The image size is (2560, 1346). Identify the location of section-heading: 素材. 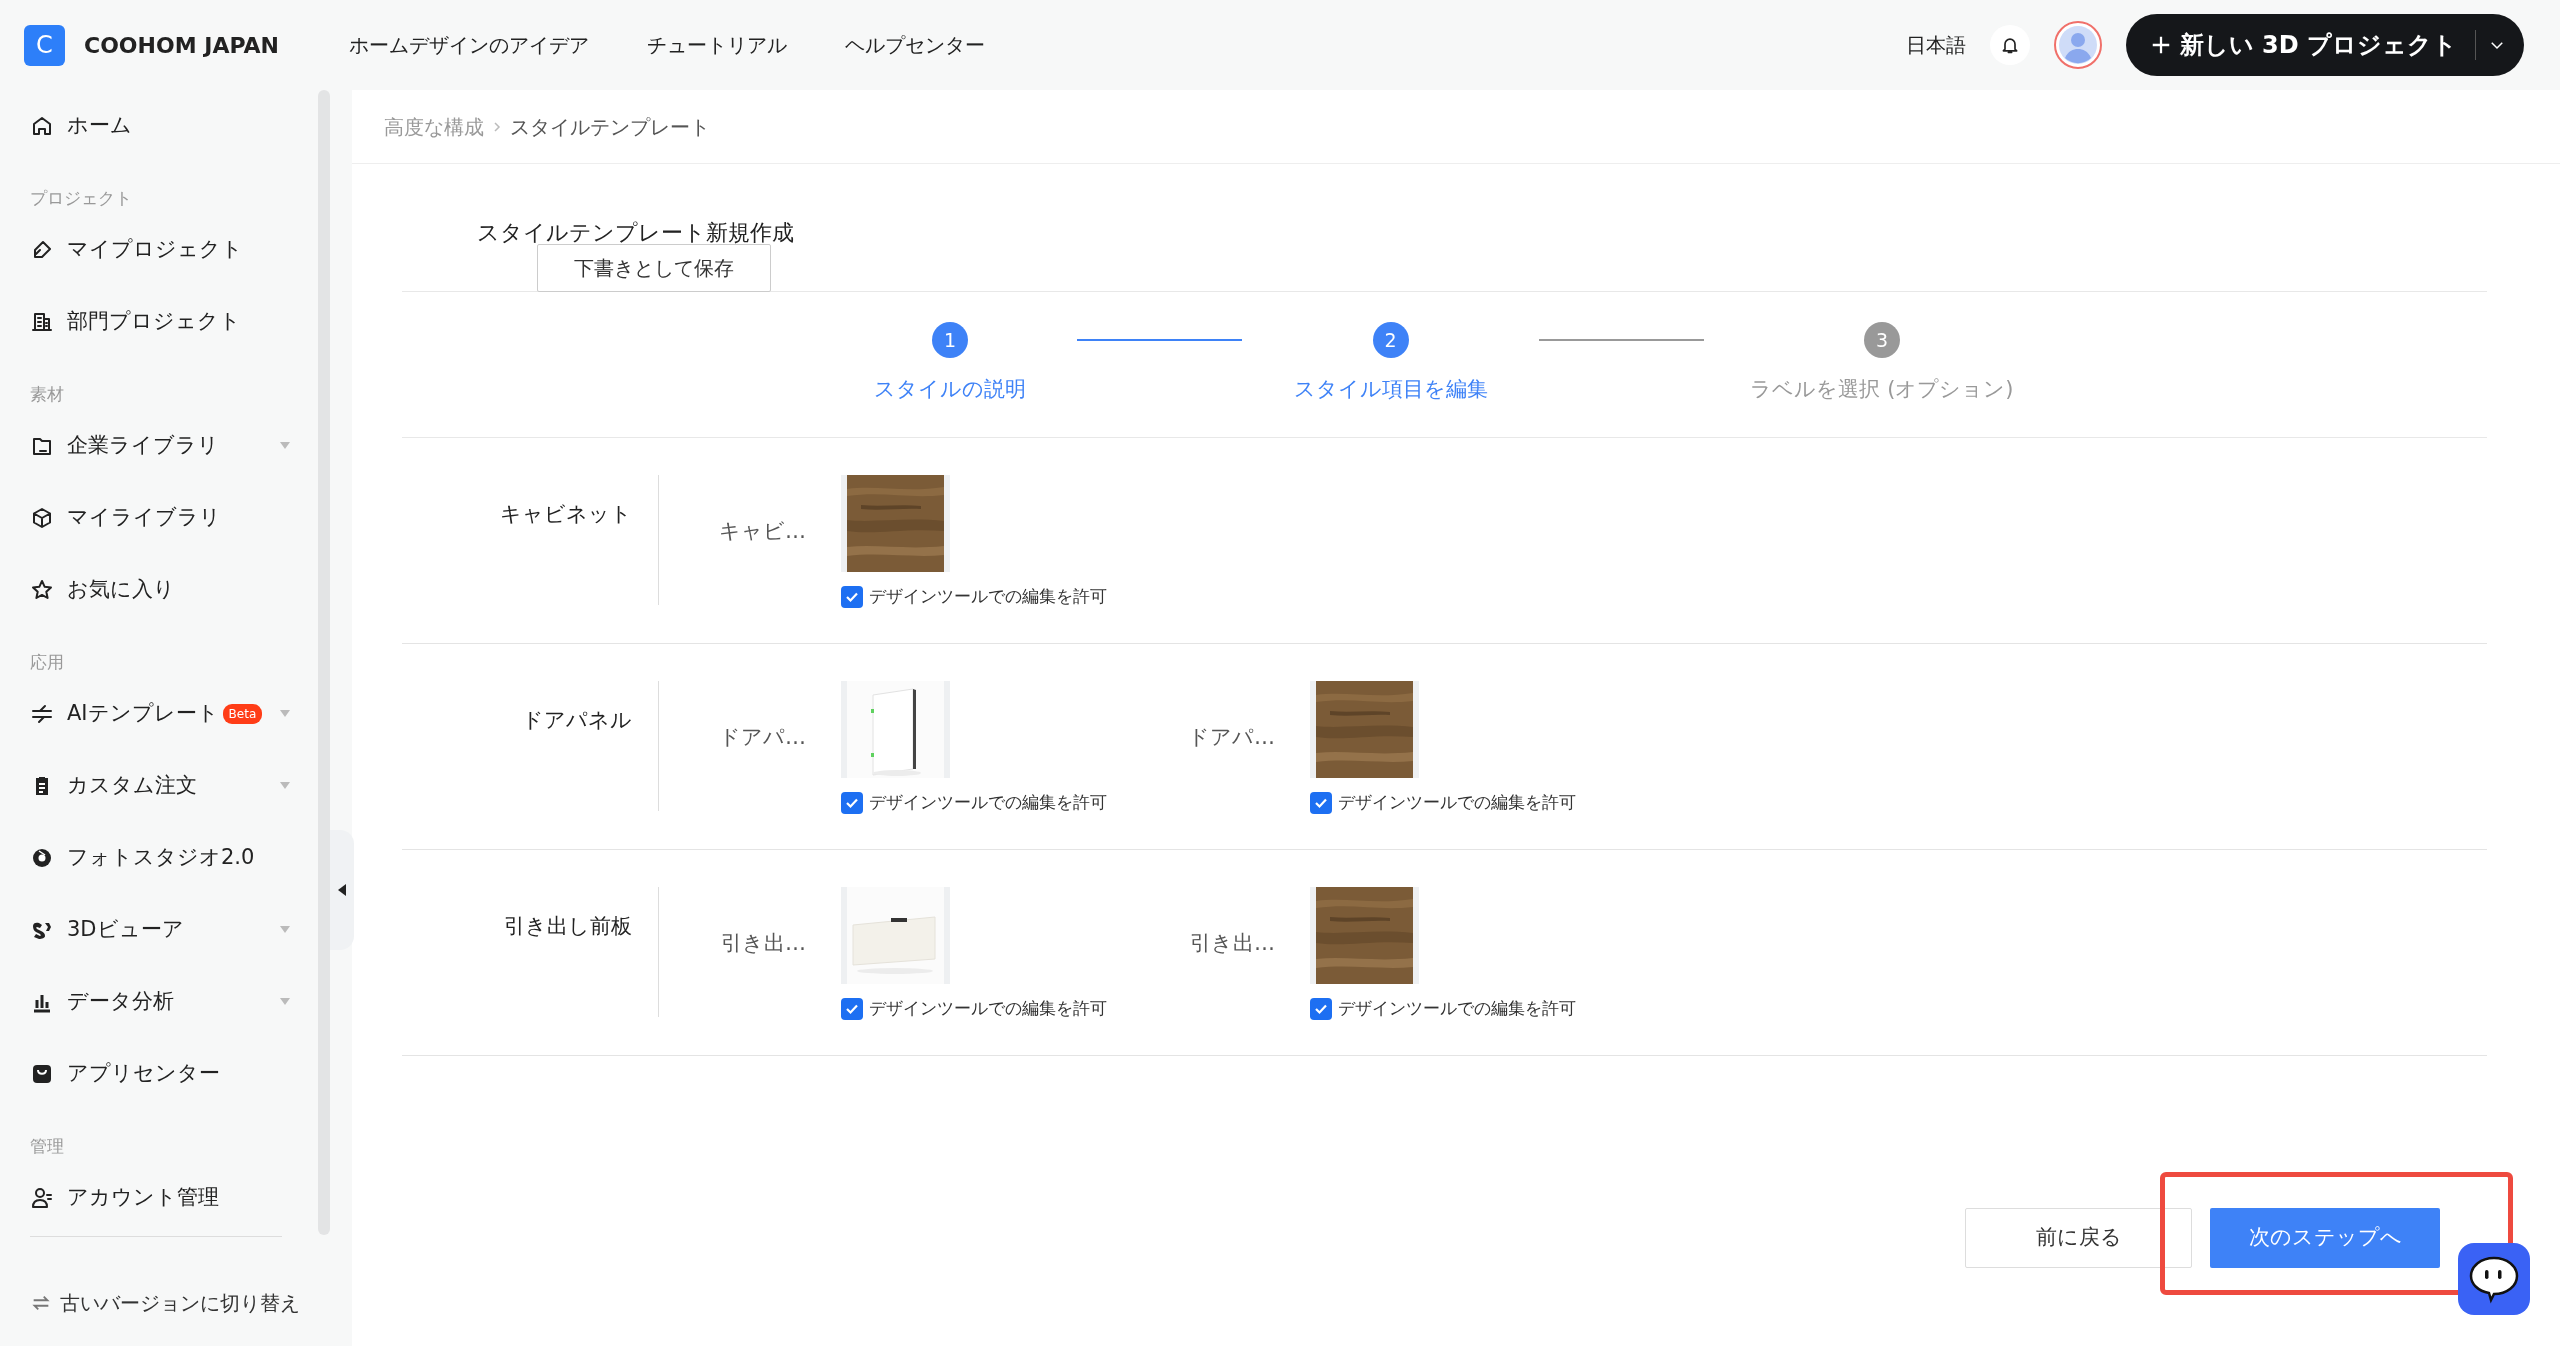
(47, 395).